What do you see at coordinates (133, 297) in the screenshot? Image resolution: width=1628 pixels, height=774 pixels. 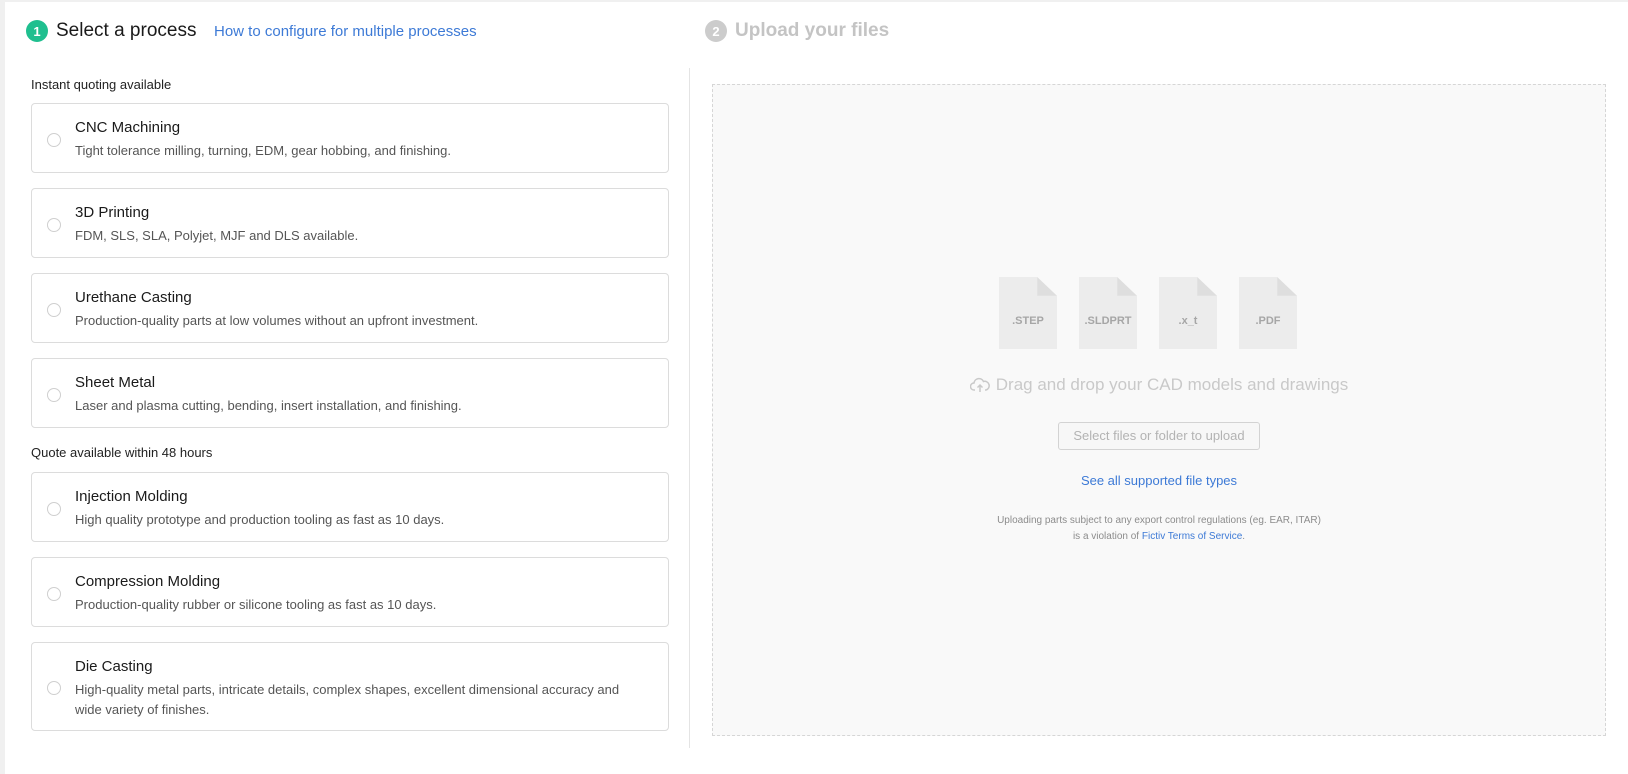 I see `process-title: Urethane Casting` at bounding box center [133, 297].